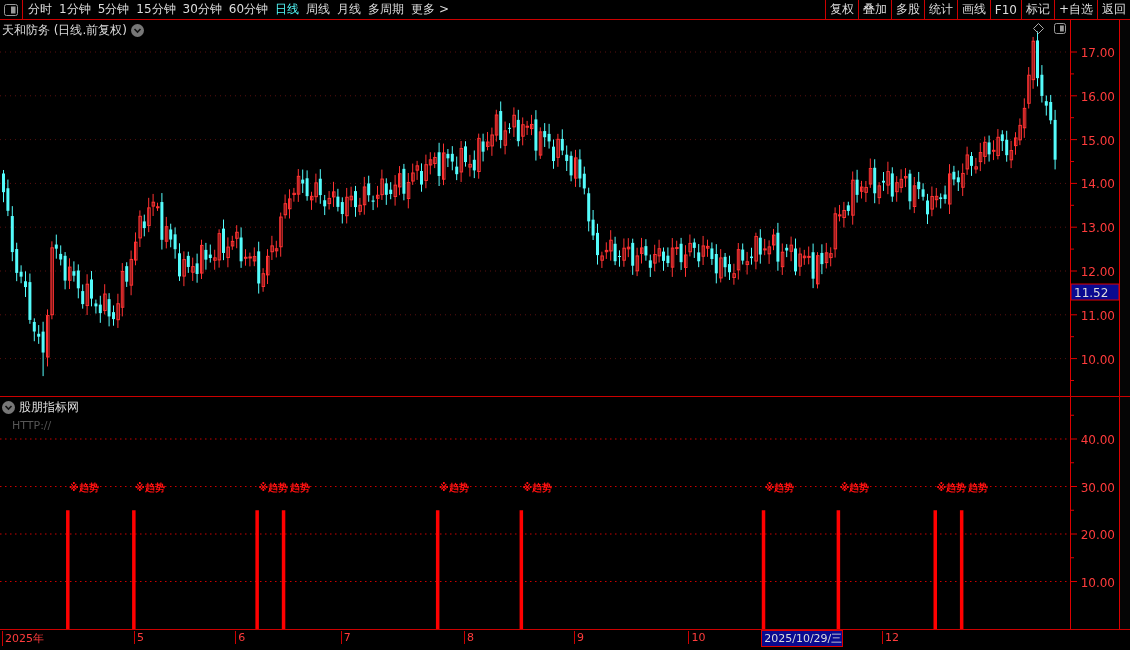  What do you see at coordinates (1097, 315) in the screenshot?
I see `price-axis-label: 11.00` at bounding box center [1097, 315].